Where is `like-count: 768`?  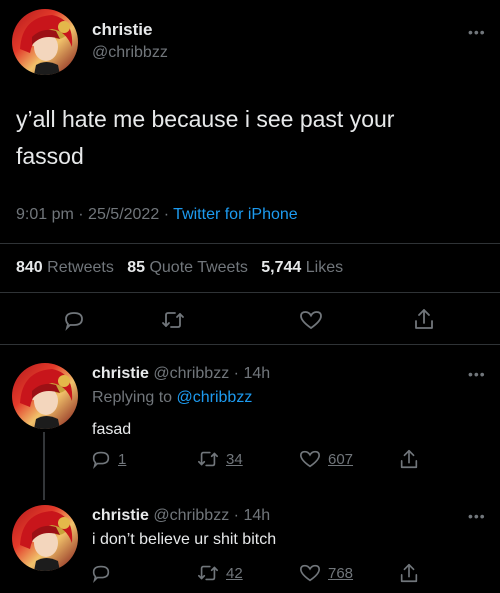 like-count: 768 is located at coordinates (341, 573).